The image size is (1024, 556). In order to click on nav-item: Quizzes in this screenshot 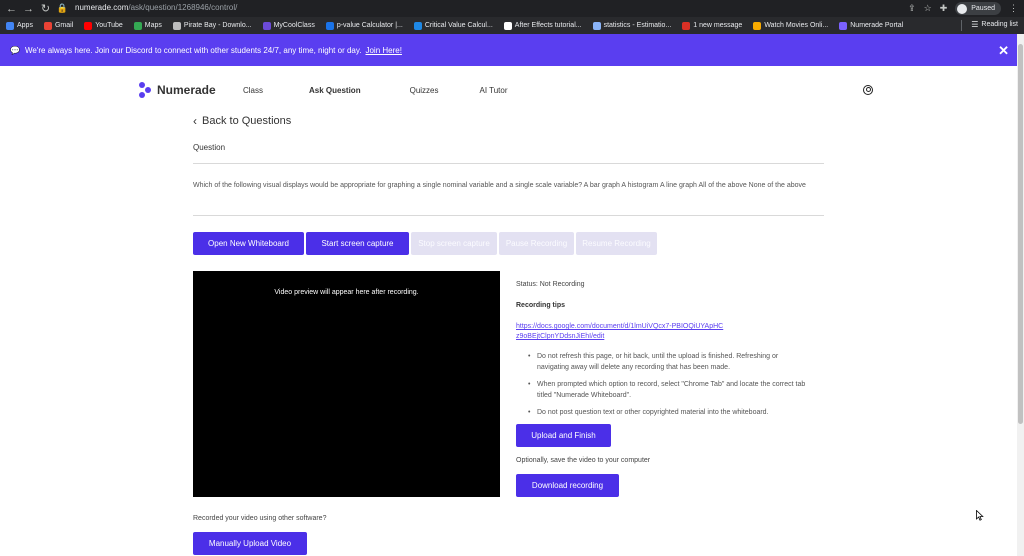, I will do `click(424, 90)`.